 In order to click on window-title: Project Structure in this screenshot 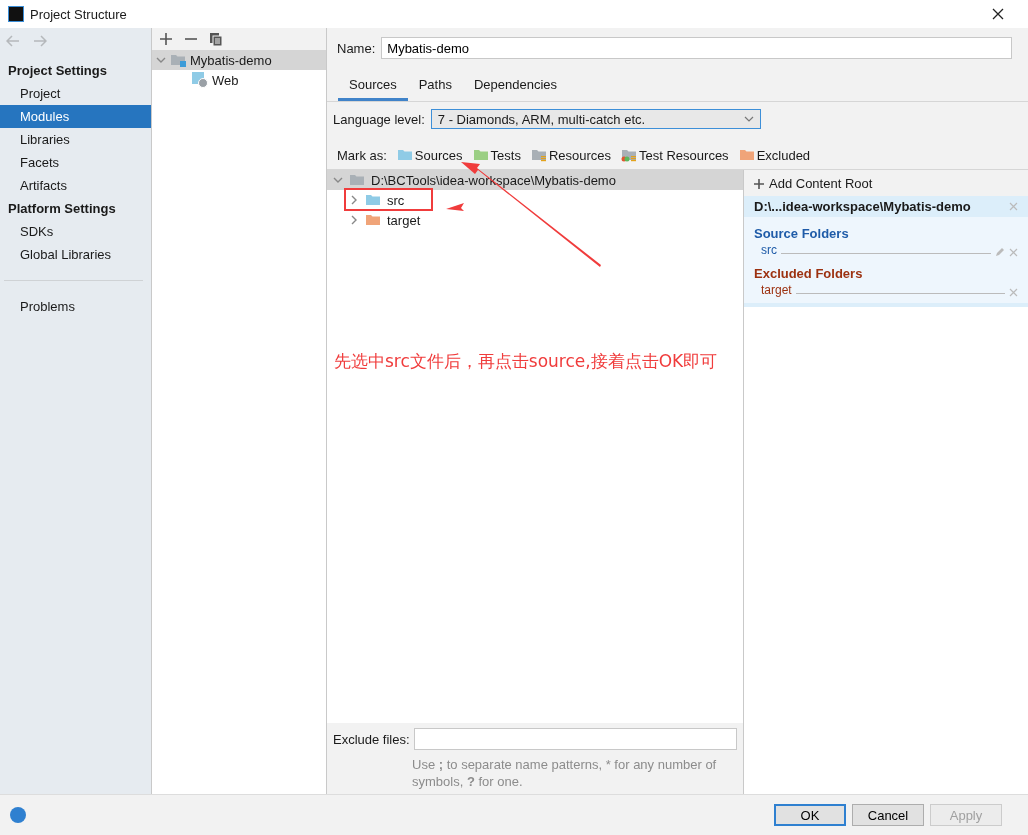, I will do `click(78, 14)`.